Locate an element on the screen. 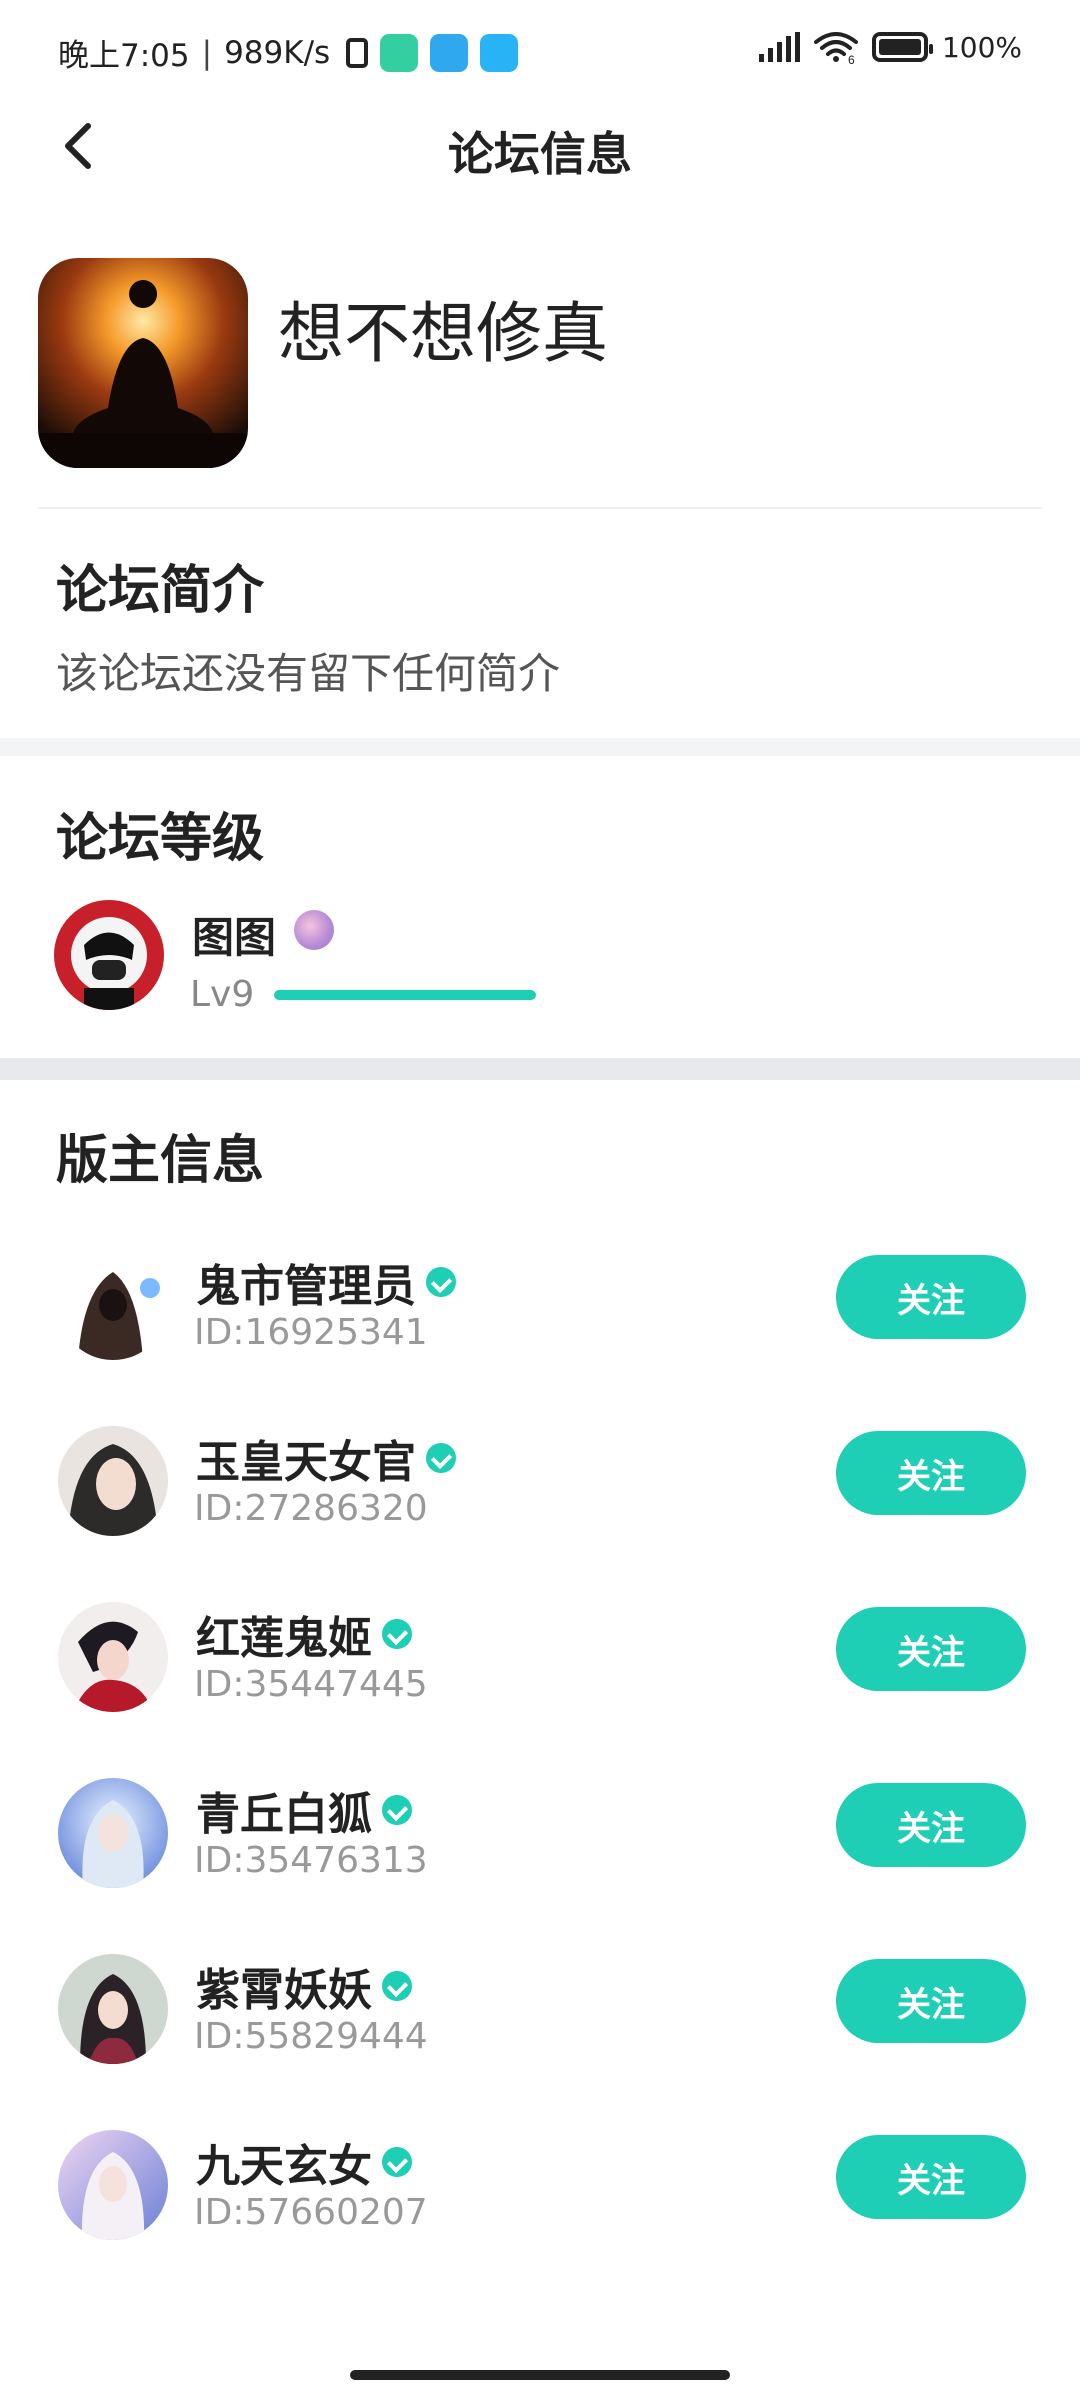 Image resolution: width=1080 pixels, height=2400 pixels. moderator-row: 青丘白狐 ID:35476313 关注 is located at coordinates (541, 1834).